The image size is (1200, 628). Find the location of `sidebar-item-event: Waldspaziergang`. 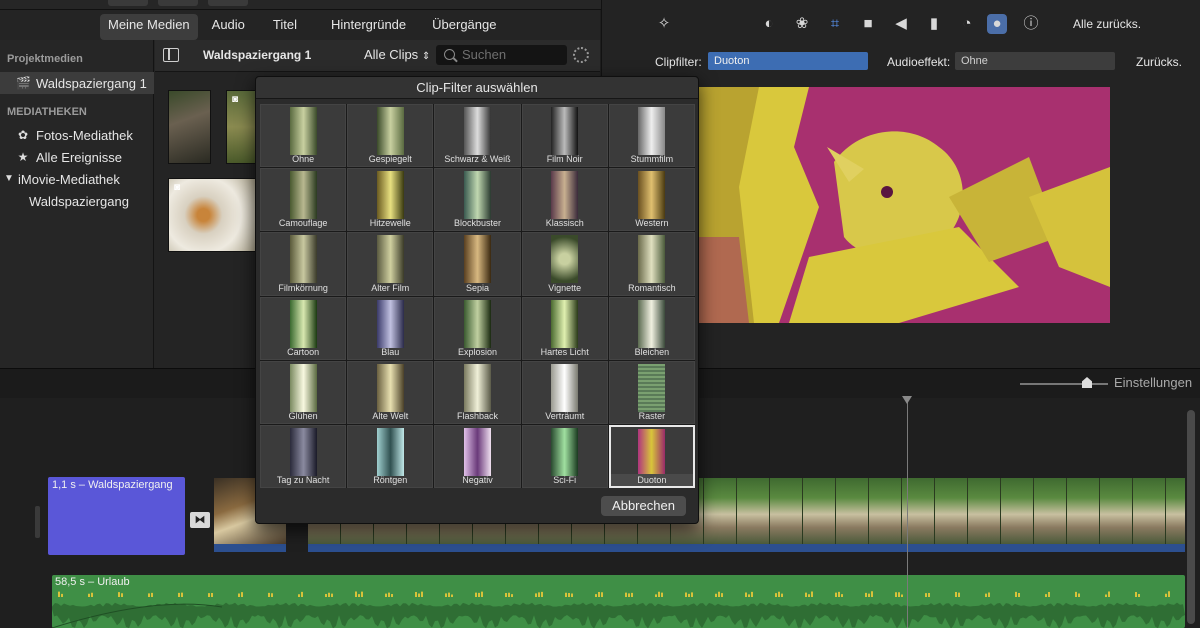

sidebar-item-event: Waldspaziergang is located at coordinates (77, 201).